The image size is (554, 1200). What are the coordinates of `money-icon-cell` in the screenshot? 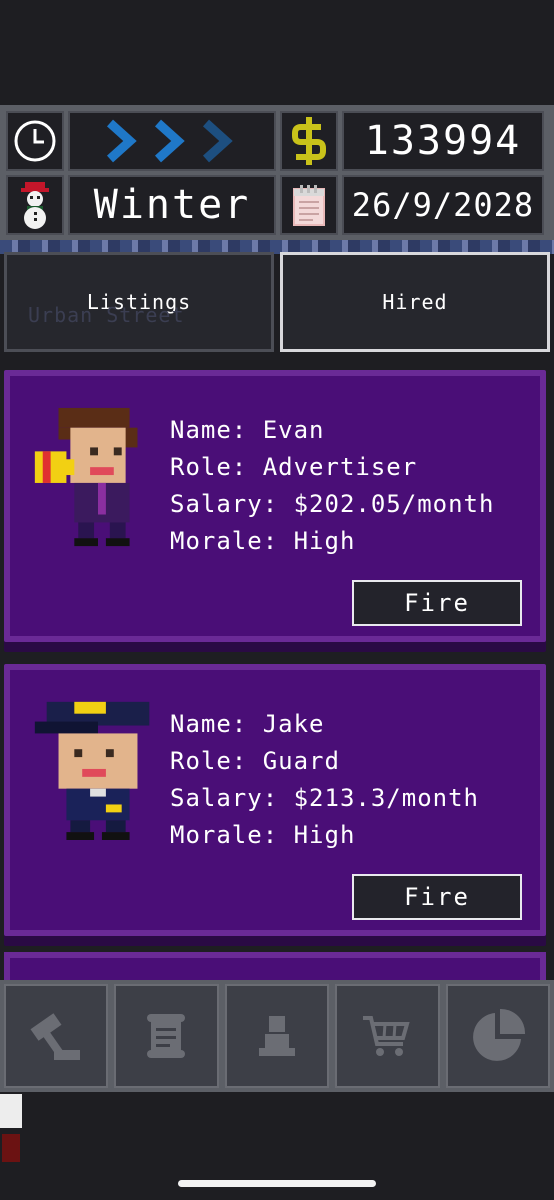 It's located at (309, 141).